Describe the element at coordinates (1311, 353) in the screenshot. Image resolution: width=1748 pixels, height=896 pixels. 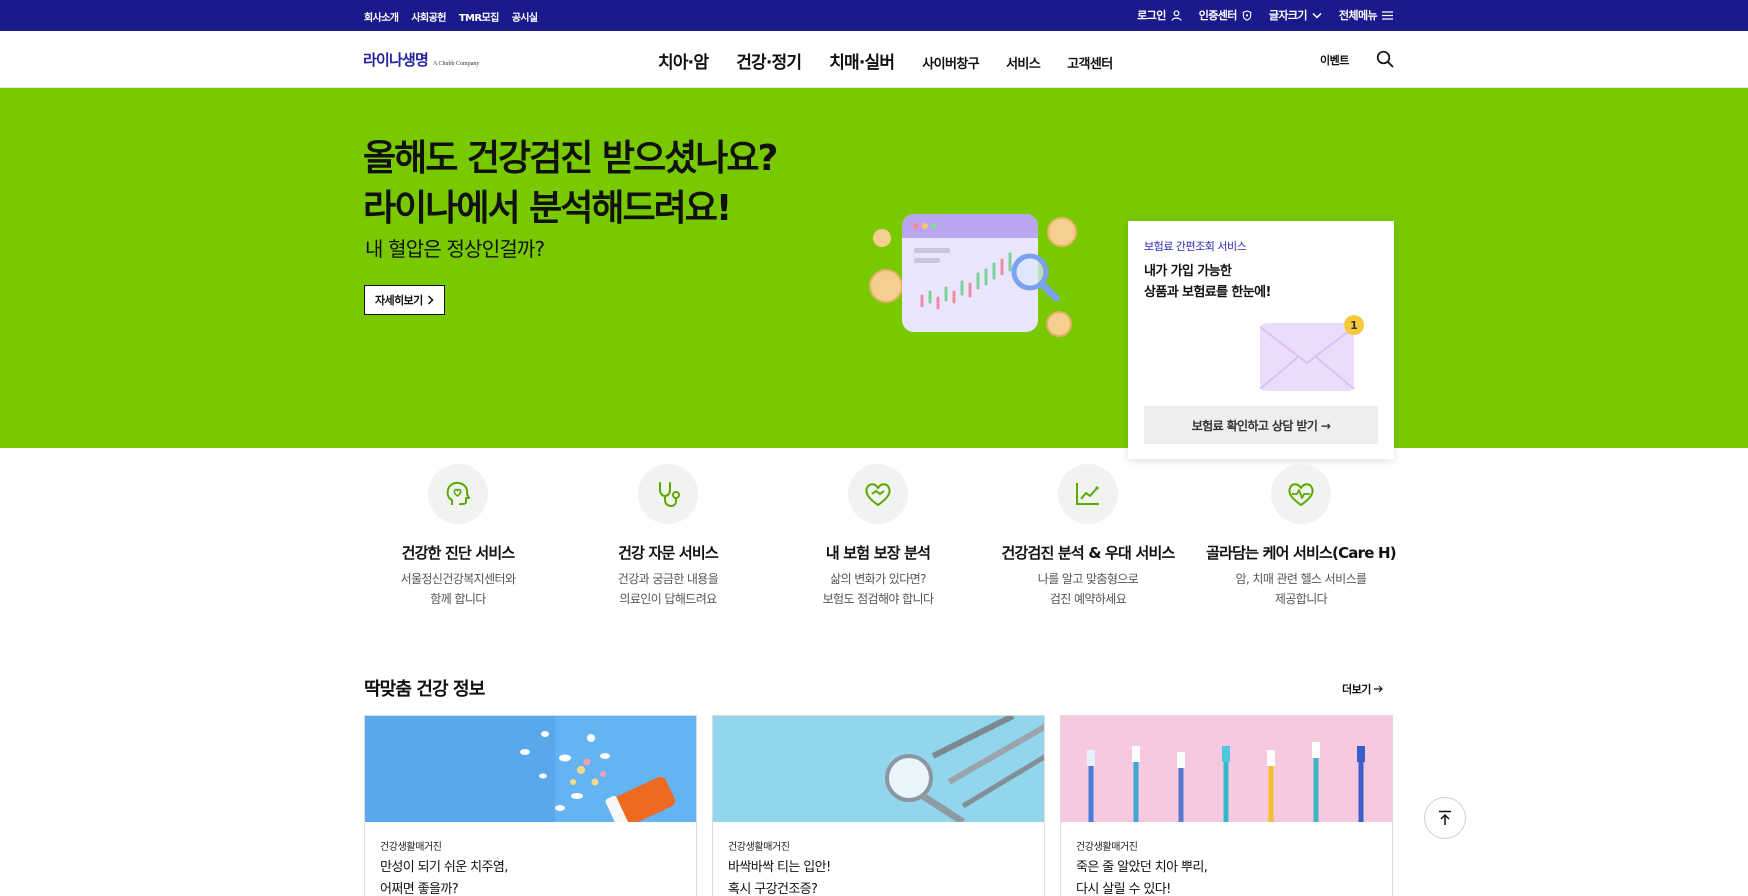
I see `envelope-illustration: 1` at that location.